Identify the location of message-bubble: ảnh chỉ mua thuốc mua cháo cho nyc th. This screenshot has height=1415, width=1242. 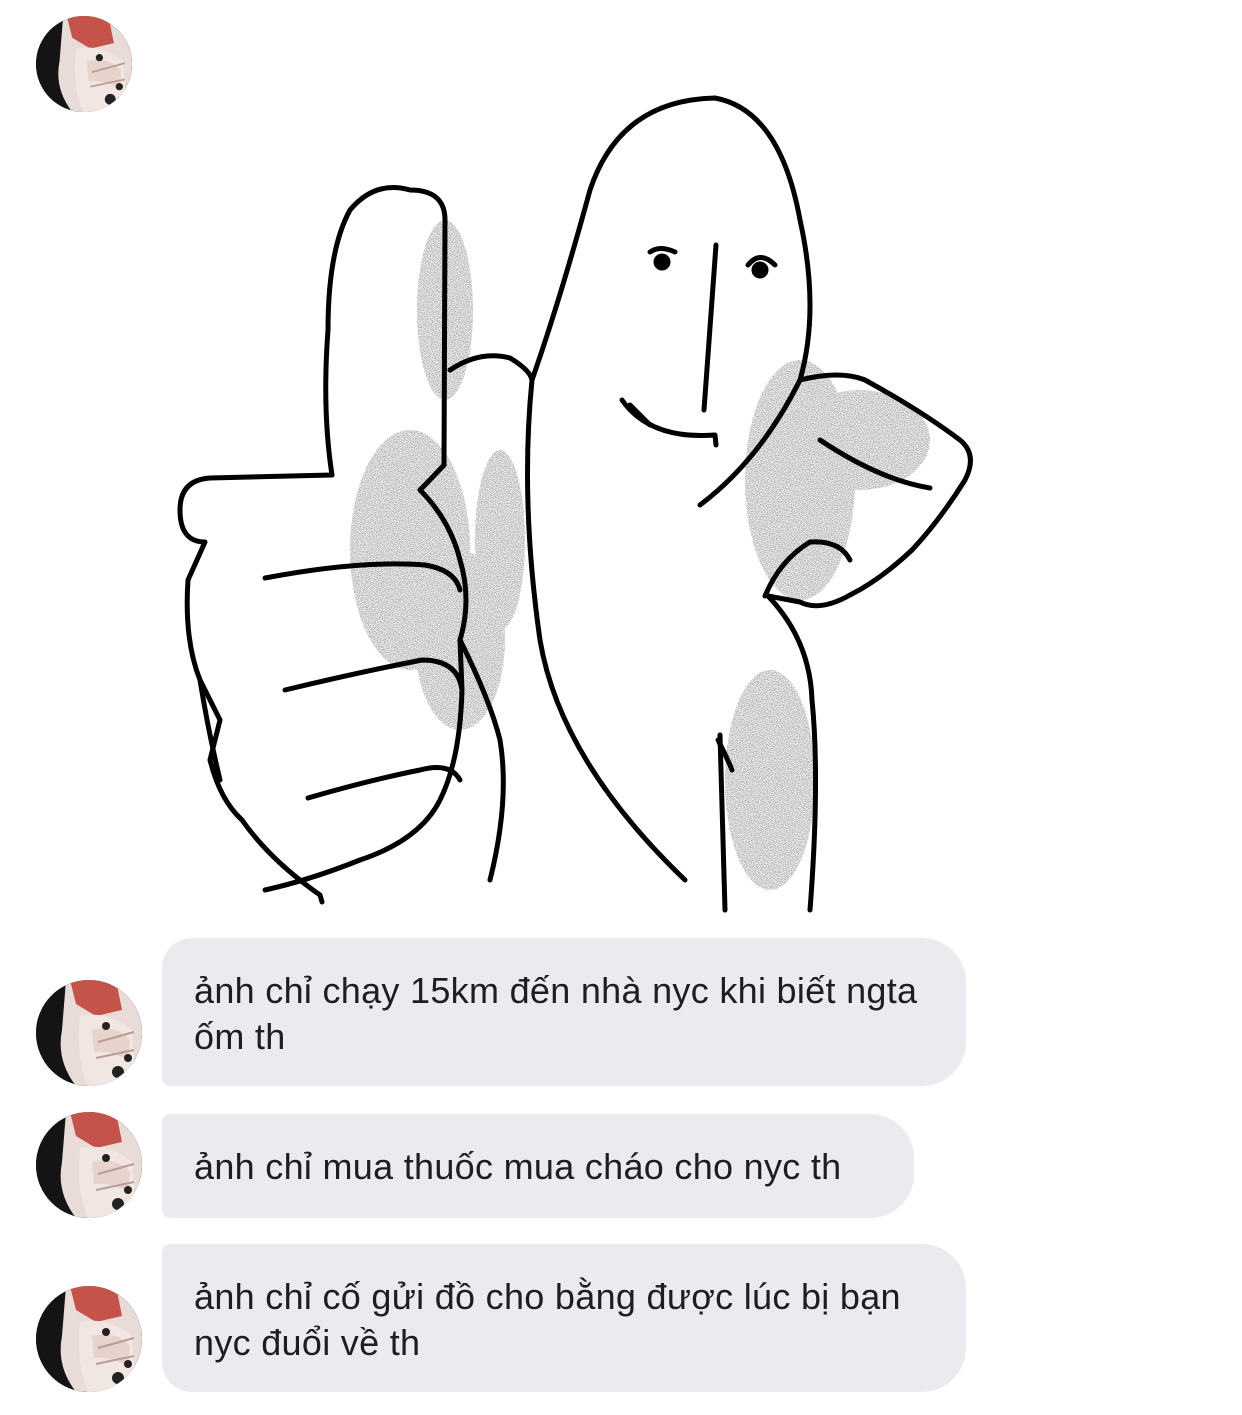
(538, 1166).